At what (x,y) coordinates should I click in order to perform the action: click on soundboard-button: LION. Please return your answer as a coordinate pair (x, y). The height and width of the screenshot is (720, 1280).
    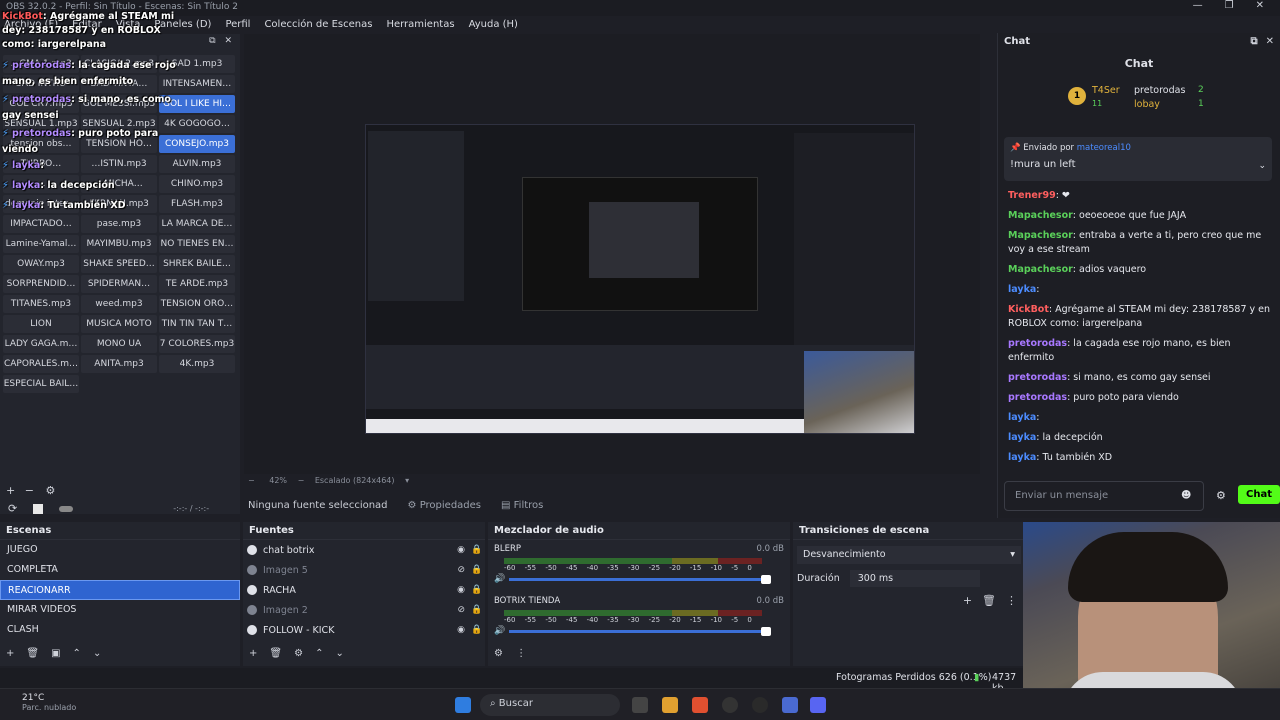
    Looking at the image, I should click on (41, 324).